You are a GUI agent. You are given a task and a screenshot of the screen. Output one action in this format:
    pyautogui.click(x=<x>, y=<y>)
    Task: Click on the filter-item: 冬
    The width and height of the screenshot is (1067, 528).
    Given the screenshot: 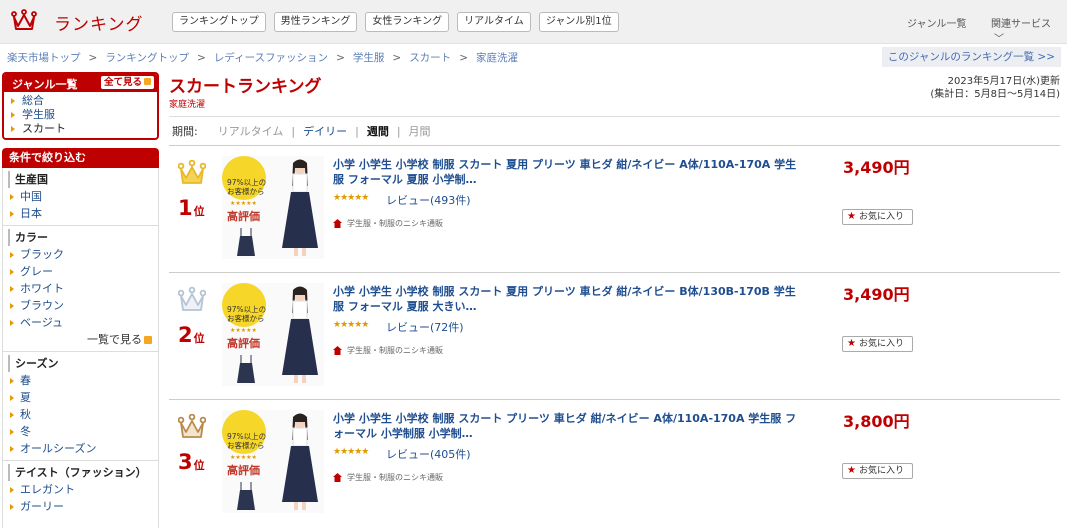 What is the action you would take?
    pyautogui.click(x=80, y=431)
    